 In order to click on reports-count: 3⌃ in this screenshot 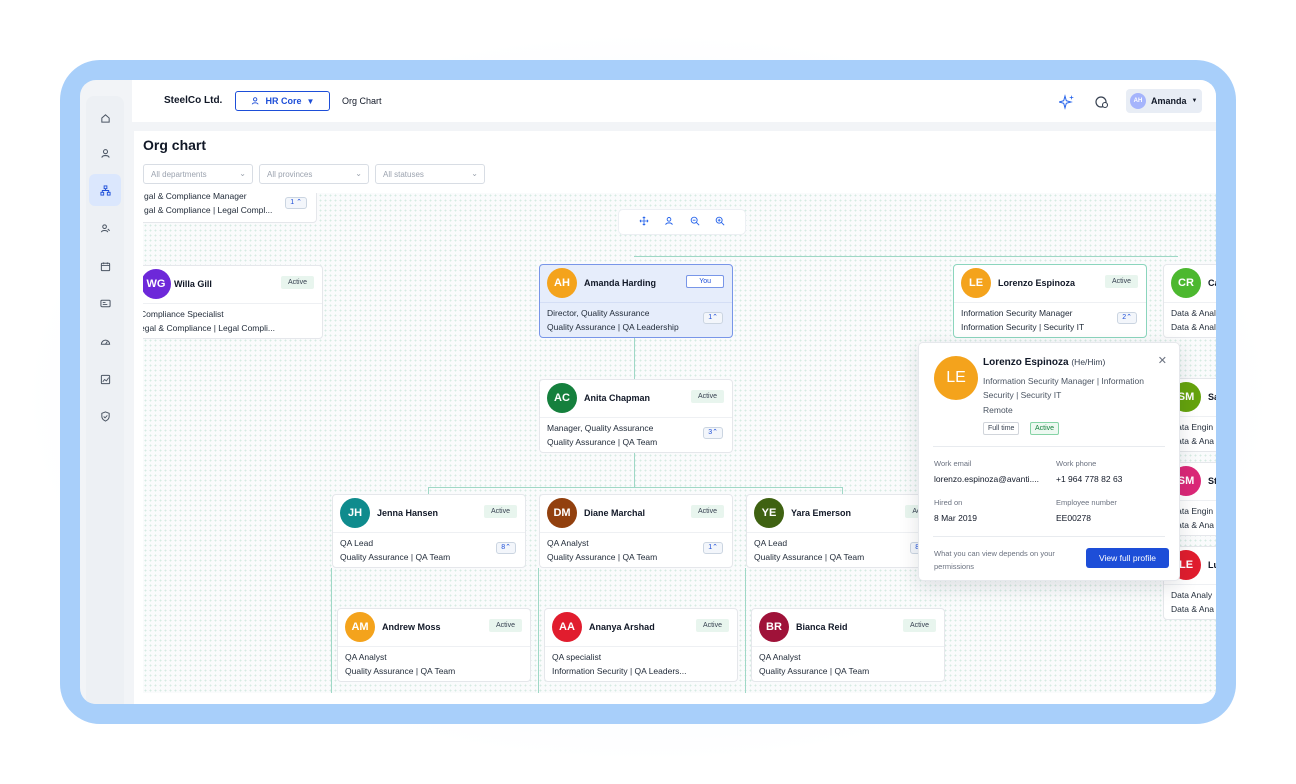, I will do `click(713, 433)`.